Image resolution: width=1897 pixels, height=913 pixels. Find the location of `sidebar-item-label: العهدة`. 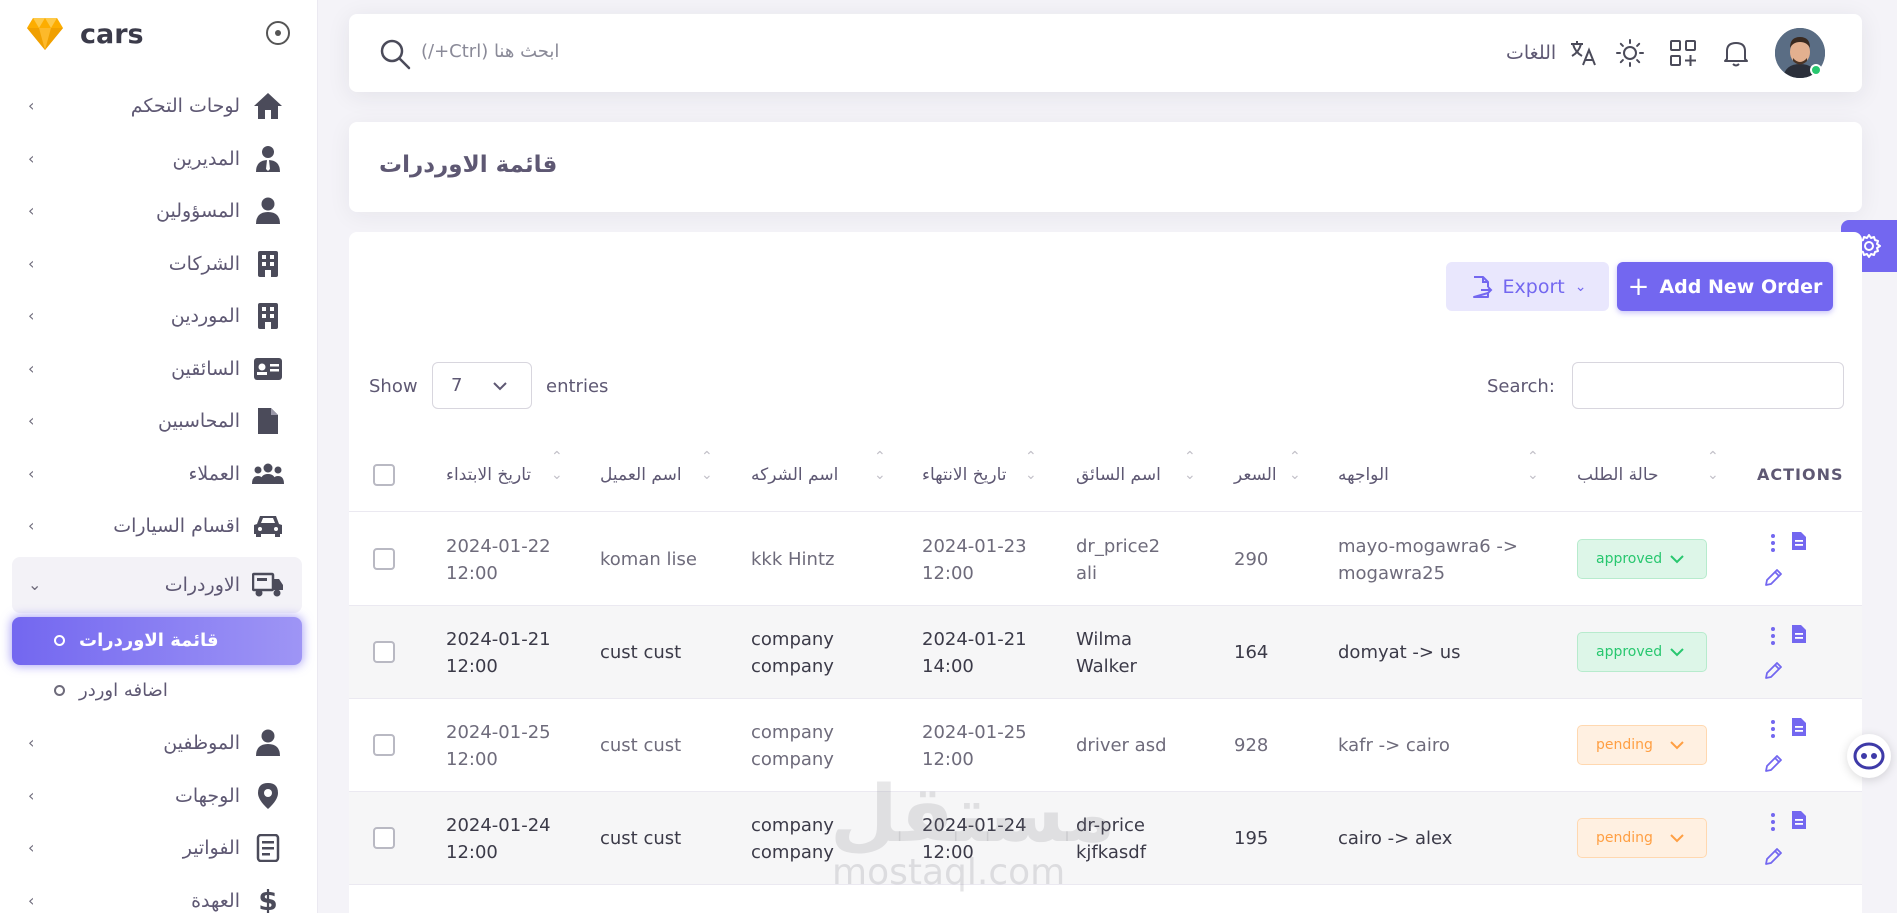

sidebar-item-label: العهدة is located at coordinates (215, 900).